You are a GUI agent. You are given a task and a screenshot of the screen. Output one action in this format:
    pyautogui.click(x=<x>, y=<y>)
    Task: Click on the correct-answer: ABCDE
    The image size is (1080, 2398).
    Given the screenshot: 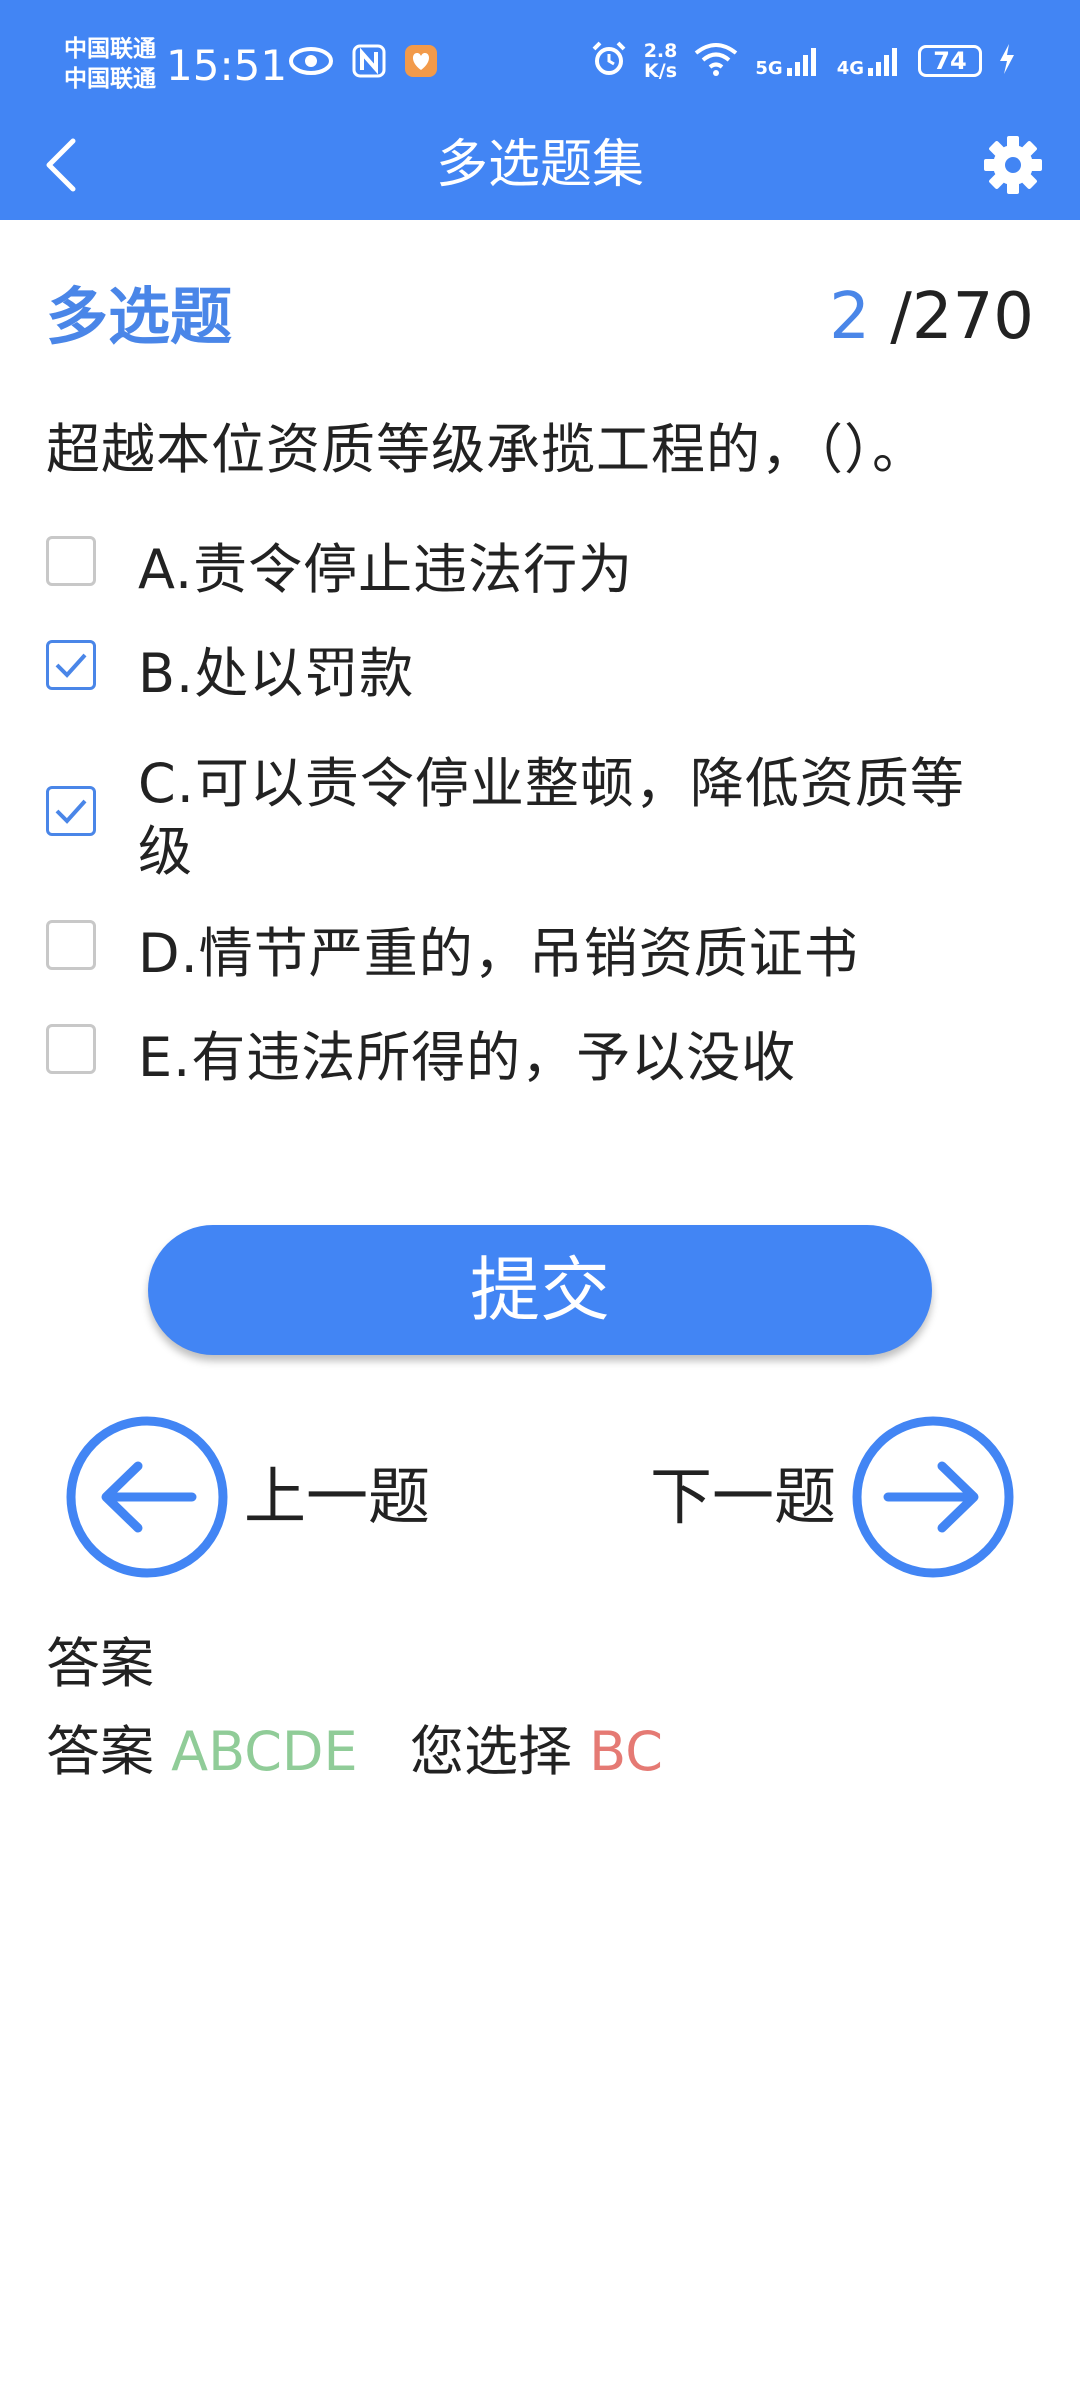 What is the action you would take?
    pyautogui.click(x=264, y=1751)
    